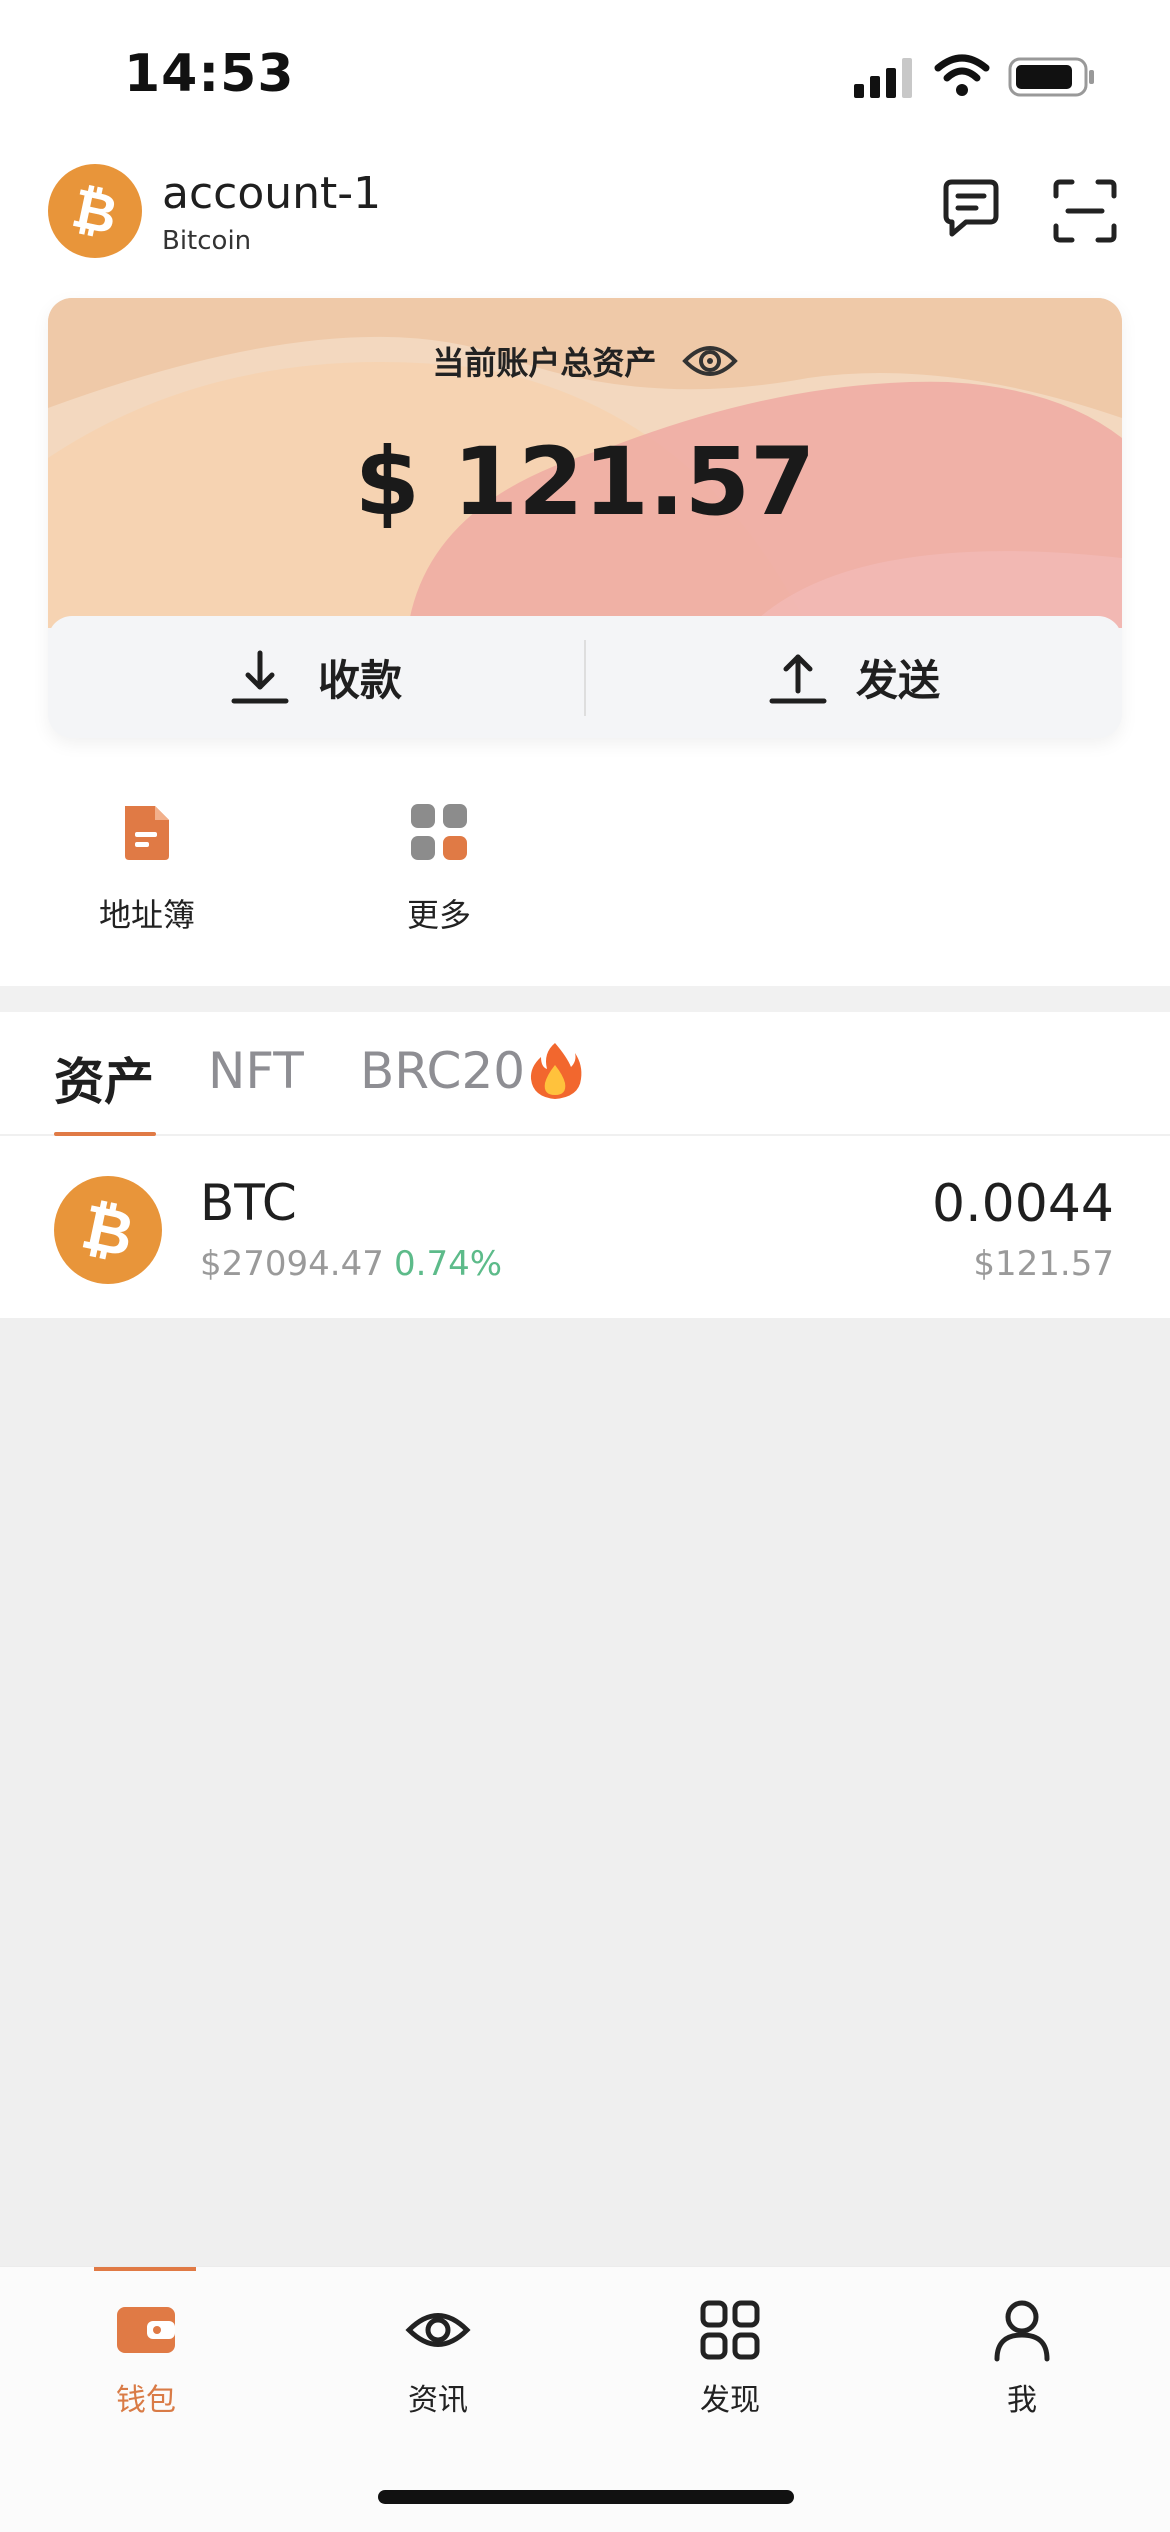 The image size is (1170, 2532). What do you see at coordinates (438, 2357) in the screenshot?
I see `nav-news: 资讯` at bounding box center [438, 2357].